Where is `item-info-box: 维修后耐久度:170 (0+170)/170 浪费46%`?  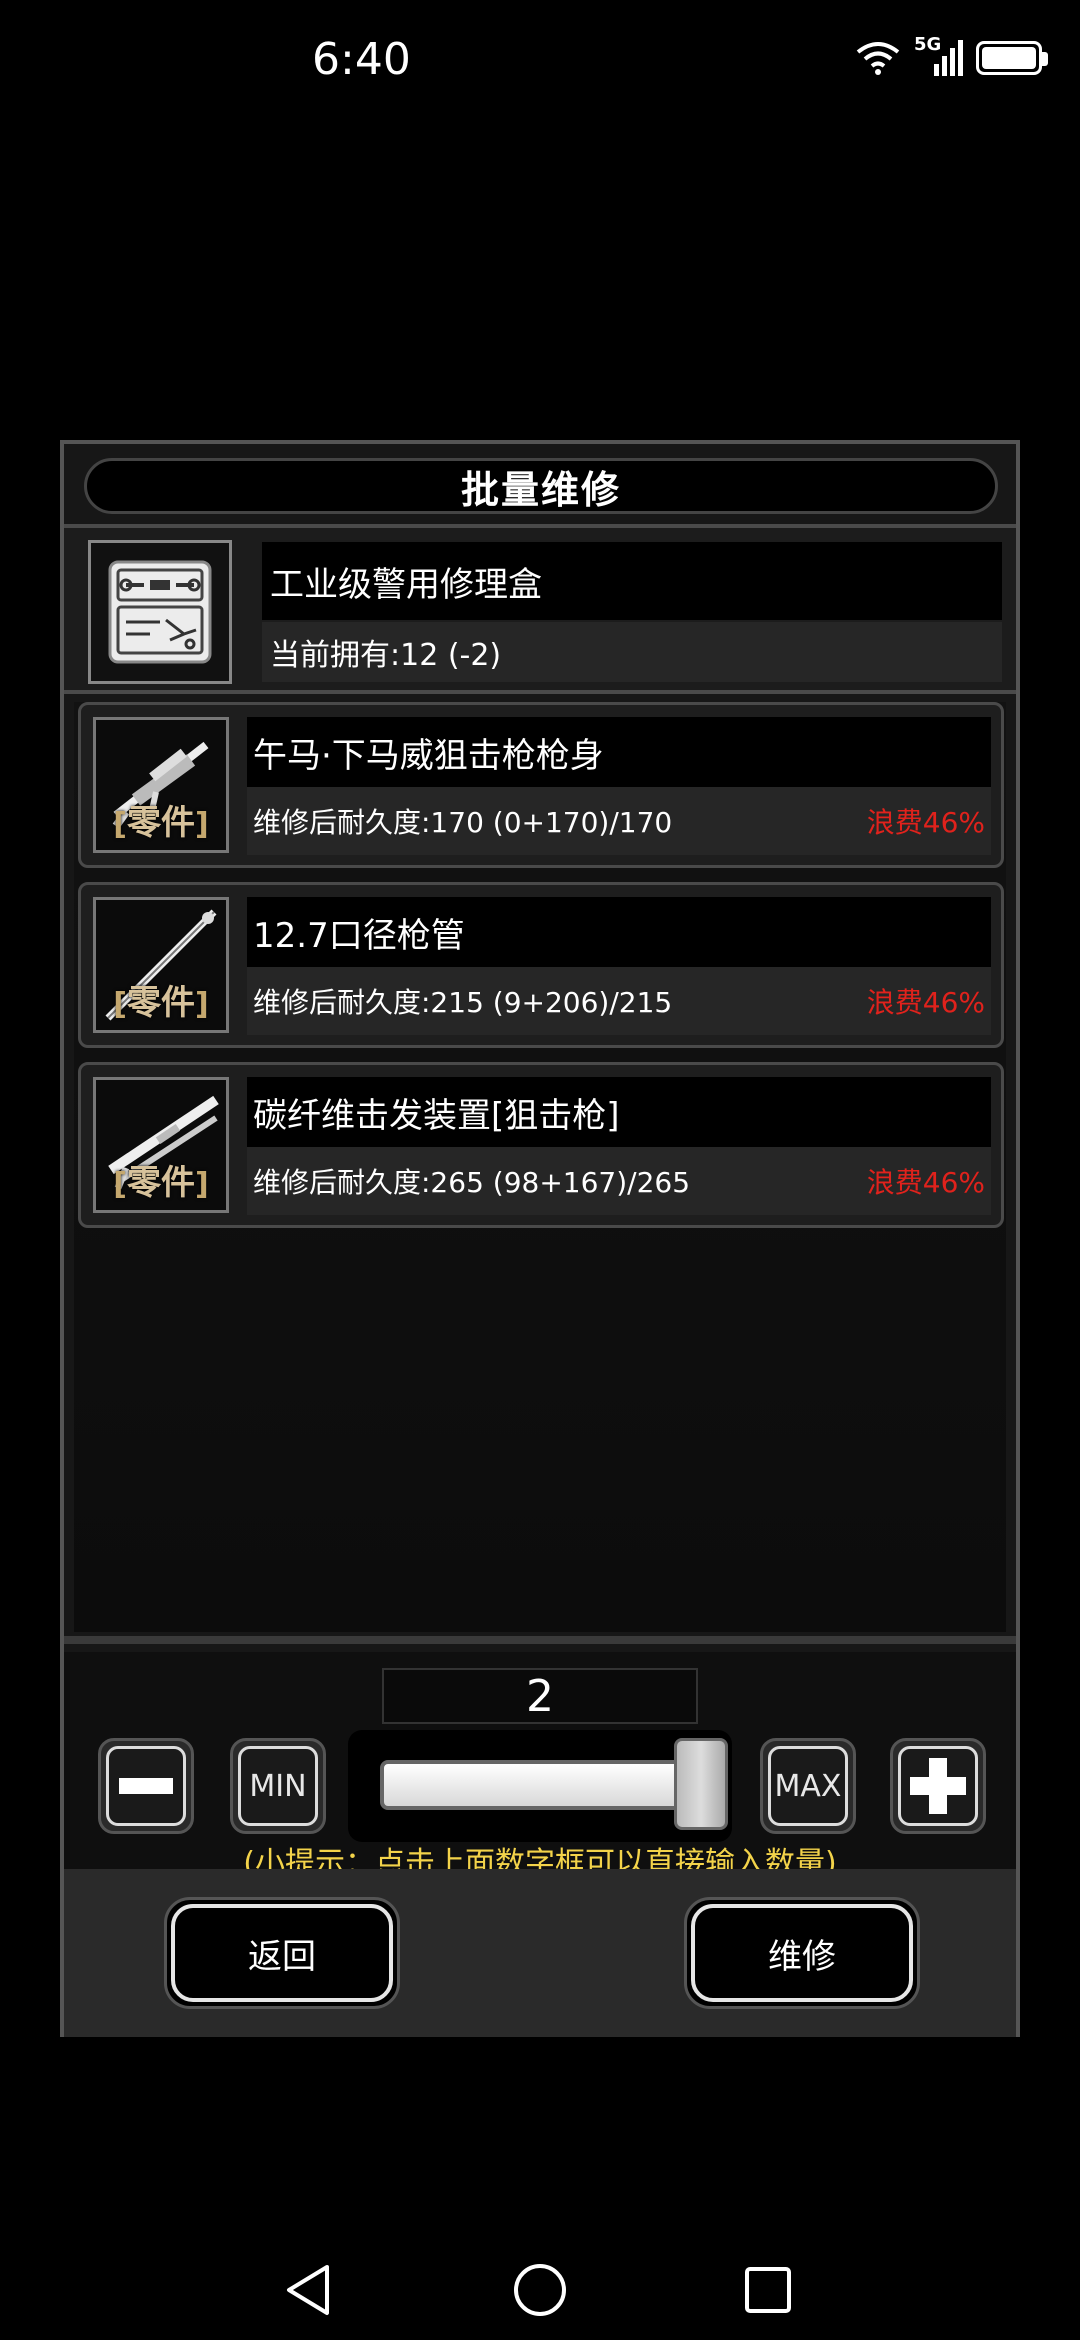 item-info-box: 维修后耐久度:170 (0+170)/170 浪费46% is located at coordinates (619, 821).